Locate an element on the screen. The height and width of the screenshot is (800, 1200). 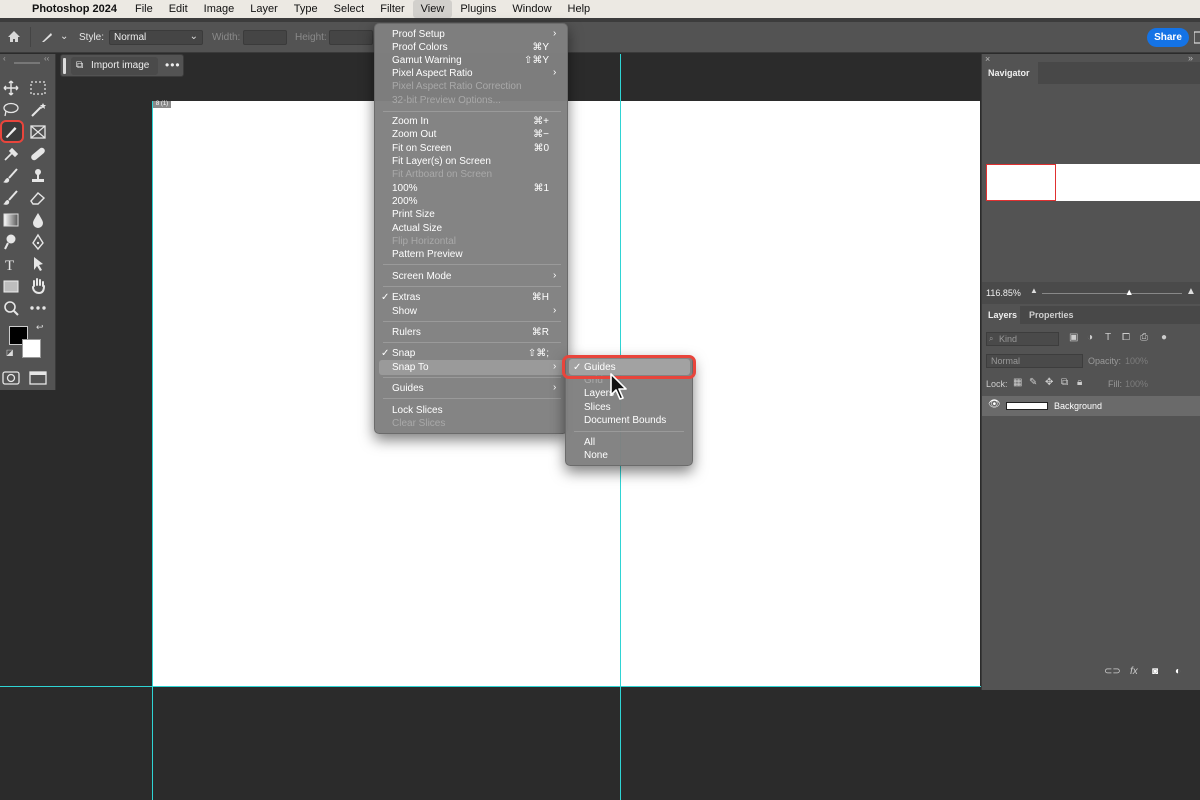
horizontal-guide is located at coordinates (490, 686).